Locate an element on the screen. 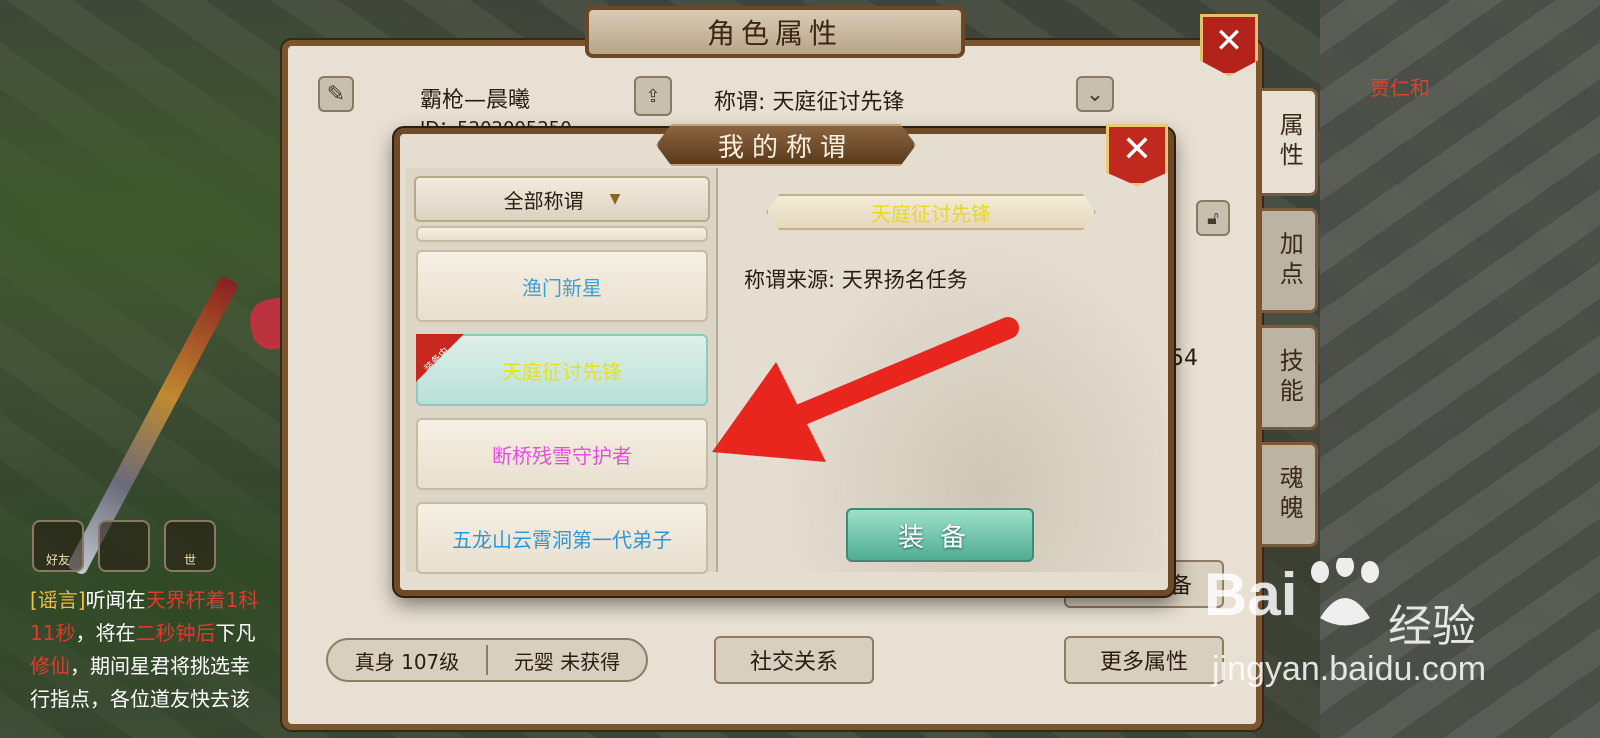  watermark-url: jingyan.baidu.com is located at coordinates (1349, 669).